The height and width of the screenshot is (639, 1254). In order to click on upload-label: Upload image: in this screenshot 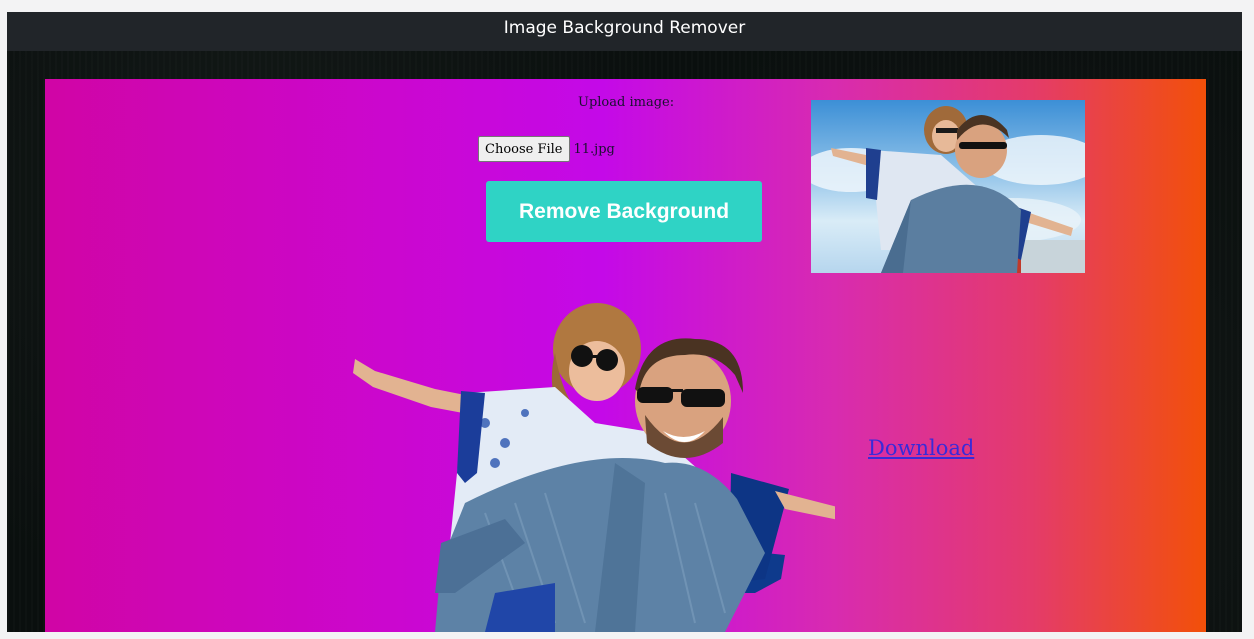, I will do `click(626, 102)`.